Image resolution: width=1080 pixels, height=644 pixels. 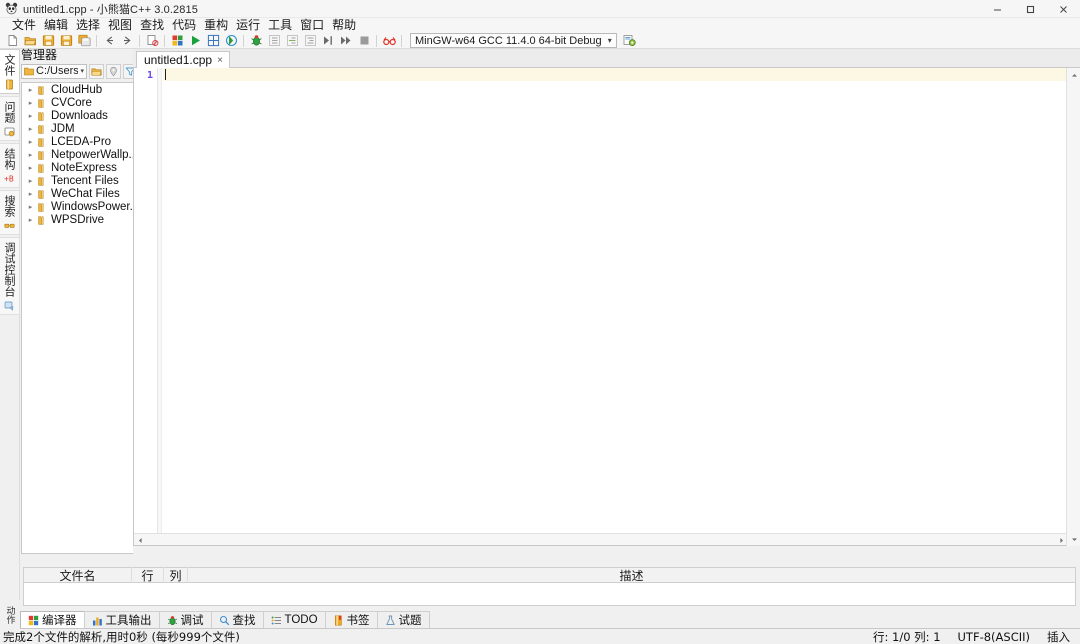 What do you see at coordinates (54, 71) in the screenshot?
I see `path-combo: C:/Users ▾` at bounding box center [54, 71].